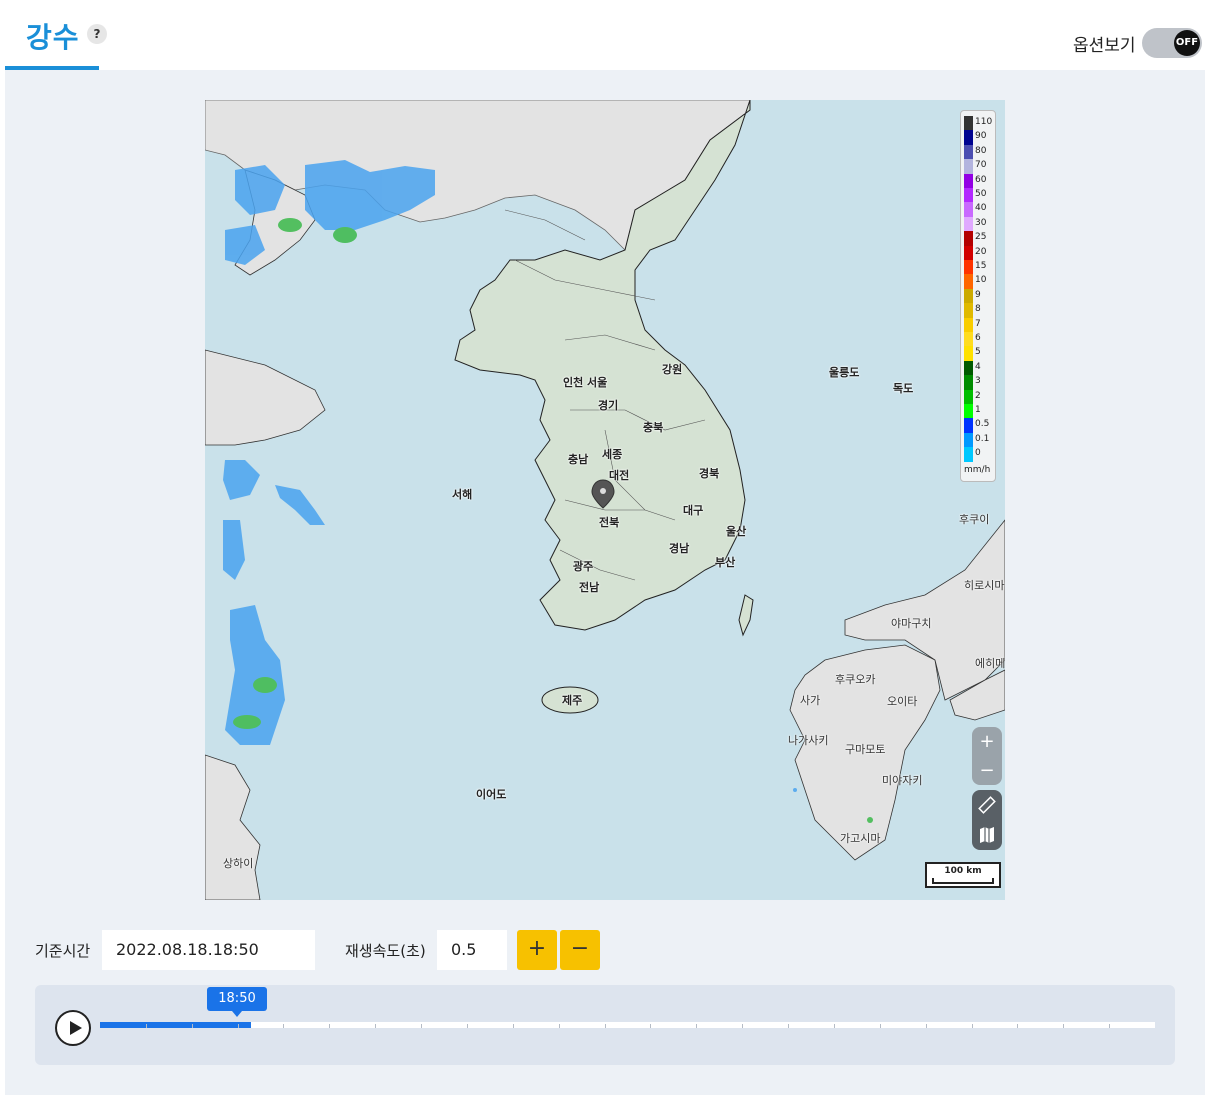 The image size is (1212, 1100). Describe the element at coordinates (237, 1014) in the screenshot. I see `bubble-arrow` at that location.